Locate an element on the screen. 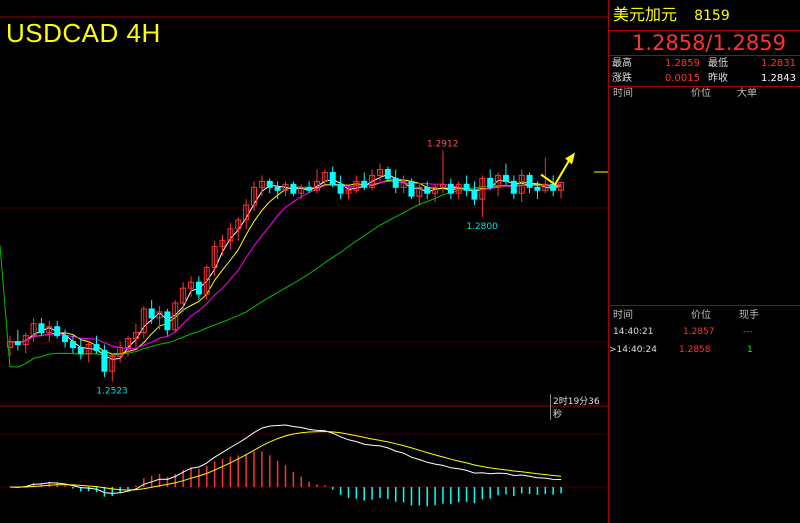 The width and height of the screenshot is (800, 523). ticks-col-price: 价位 is located at coordinates (701, 93).